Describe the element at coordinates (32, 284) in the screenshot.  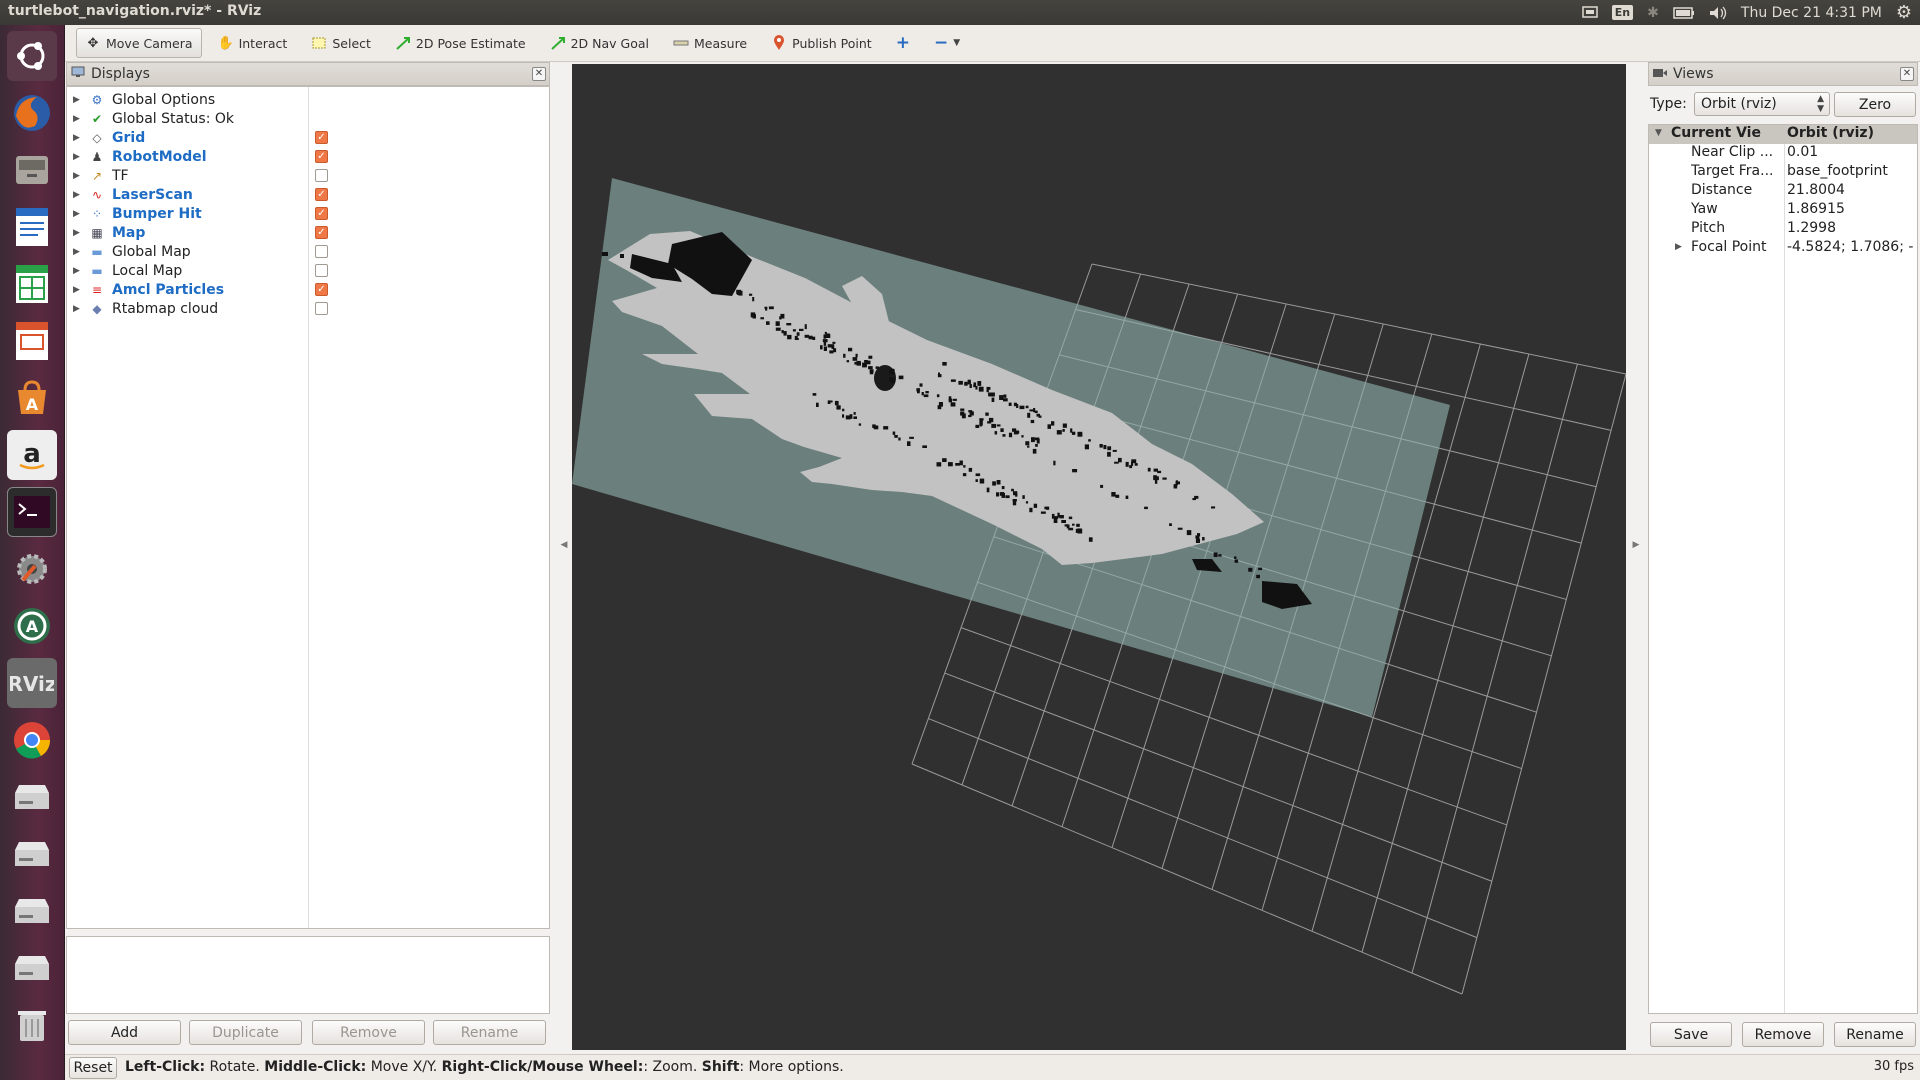
I see `calc-icon` at that location.